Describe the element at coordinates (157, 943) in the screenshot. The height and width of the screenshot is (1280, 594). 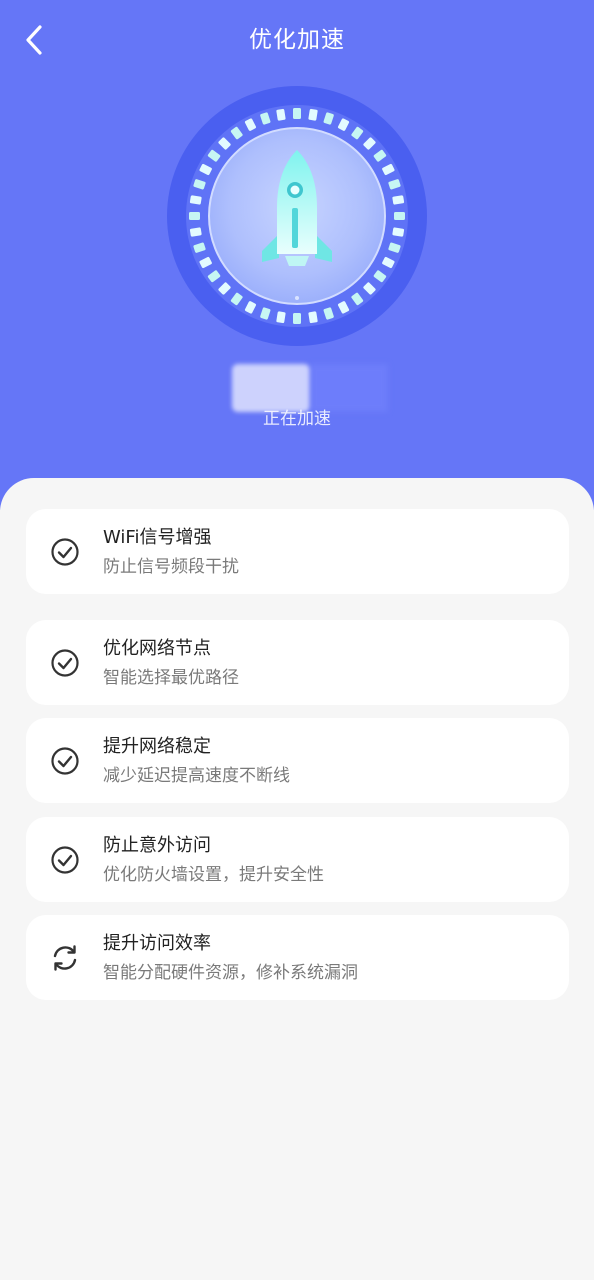
I see `task-title: 提升访问效率` at that location.